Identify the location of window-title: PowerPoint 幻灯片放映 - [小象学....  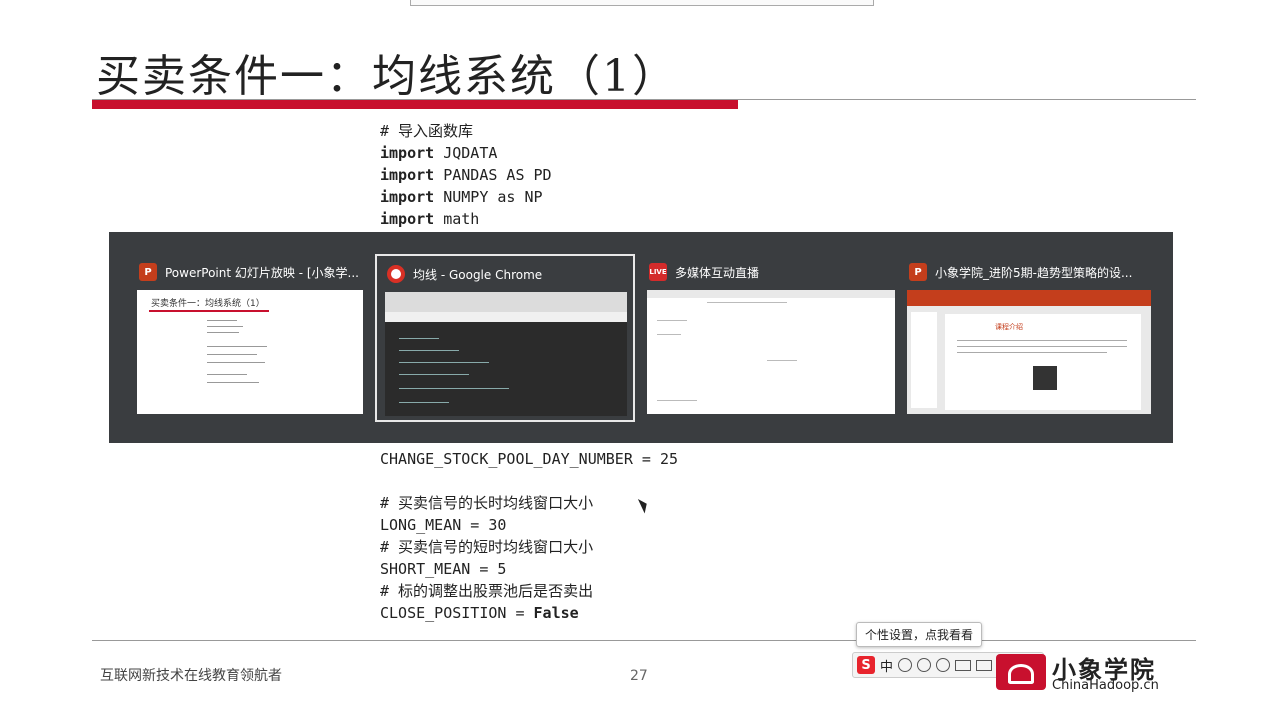
(262, 272).